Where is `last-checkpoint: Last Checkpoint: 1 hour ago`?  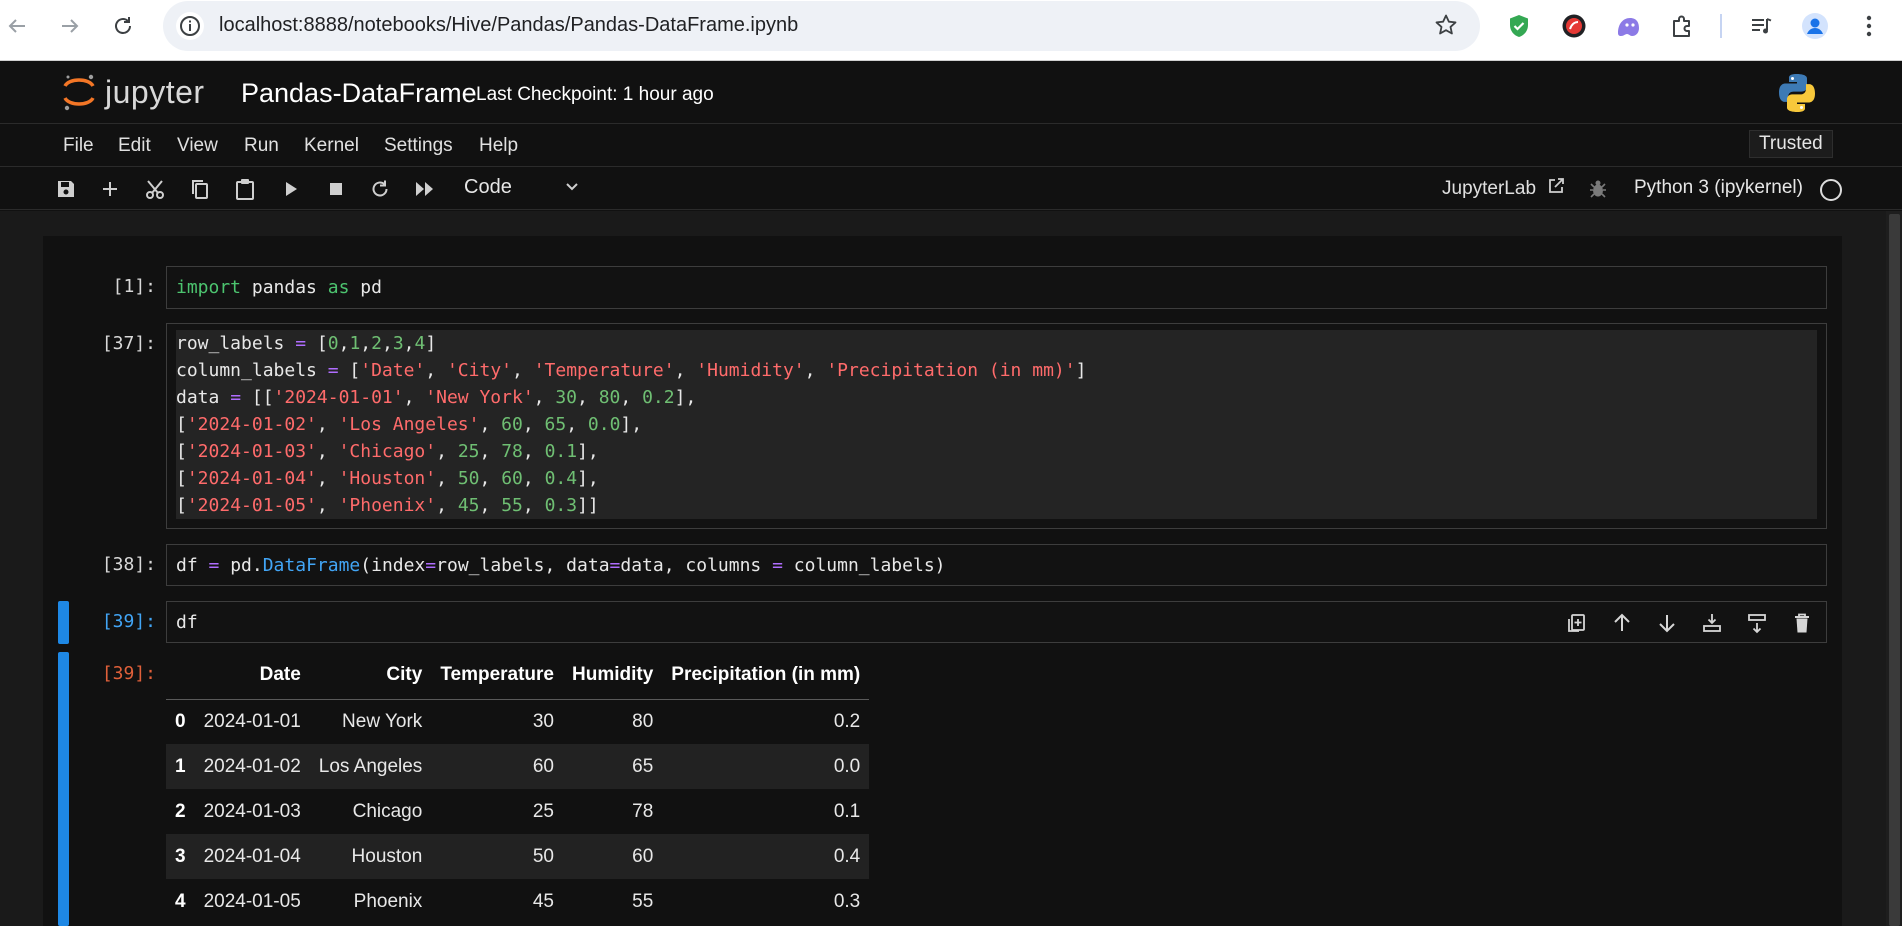
last-checkpoint: Last Checkpoint: 1 hour ago is located at coordinates (595, 94).